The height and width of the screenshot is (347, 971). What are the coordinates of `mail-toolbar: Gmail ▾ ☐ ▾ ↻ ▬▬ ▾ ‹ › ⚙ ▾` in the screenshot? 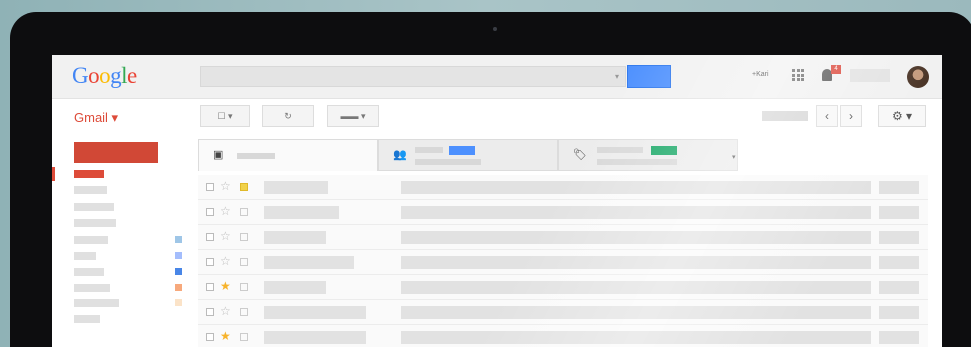 It's located at (497, 118).